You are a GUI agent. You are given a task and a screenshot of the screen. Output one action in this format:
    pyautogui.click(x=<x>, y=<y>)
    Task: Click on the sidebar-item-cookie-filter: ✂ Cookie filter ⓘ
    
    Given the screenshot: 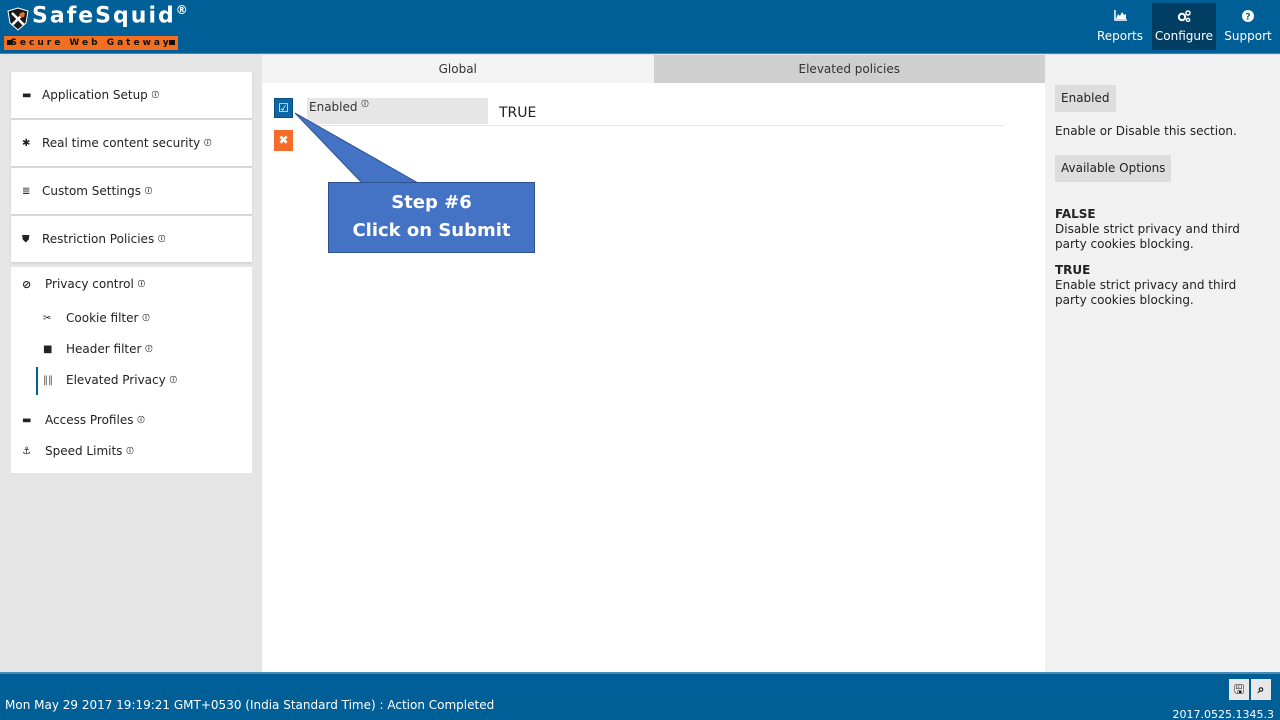 What is the action you would take?
    pyautogui.click(x=96, y=318)
    